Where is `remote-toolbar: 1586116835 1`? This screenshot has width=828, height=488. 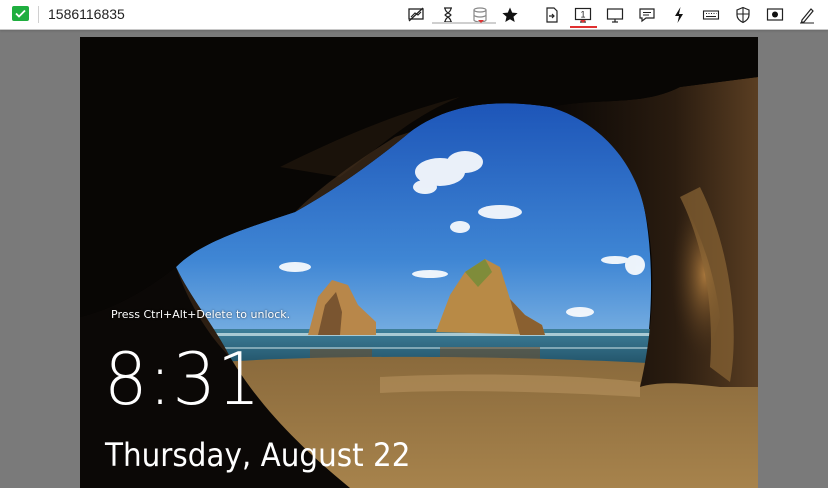
remote-toolbar: 1586116835 1 is located at coordinates (414, 15).